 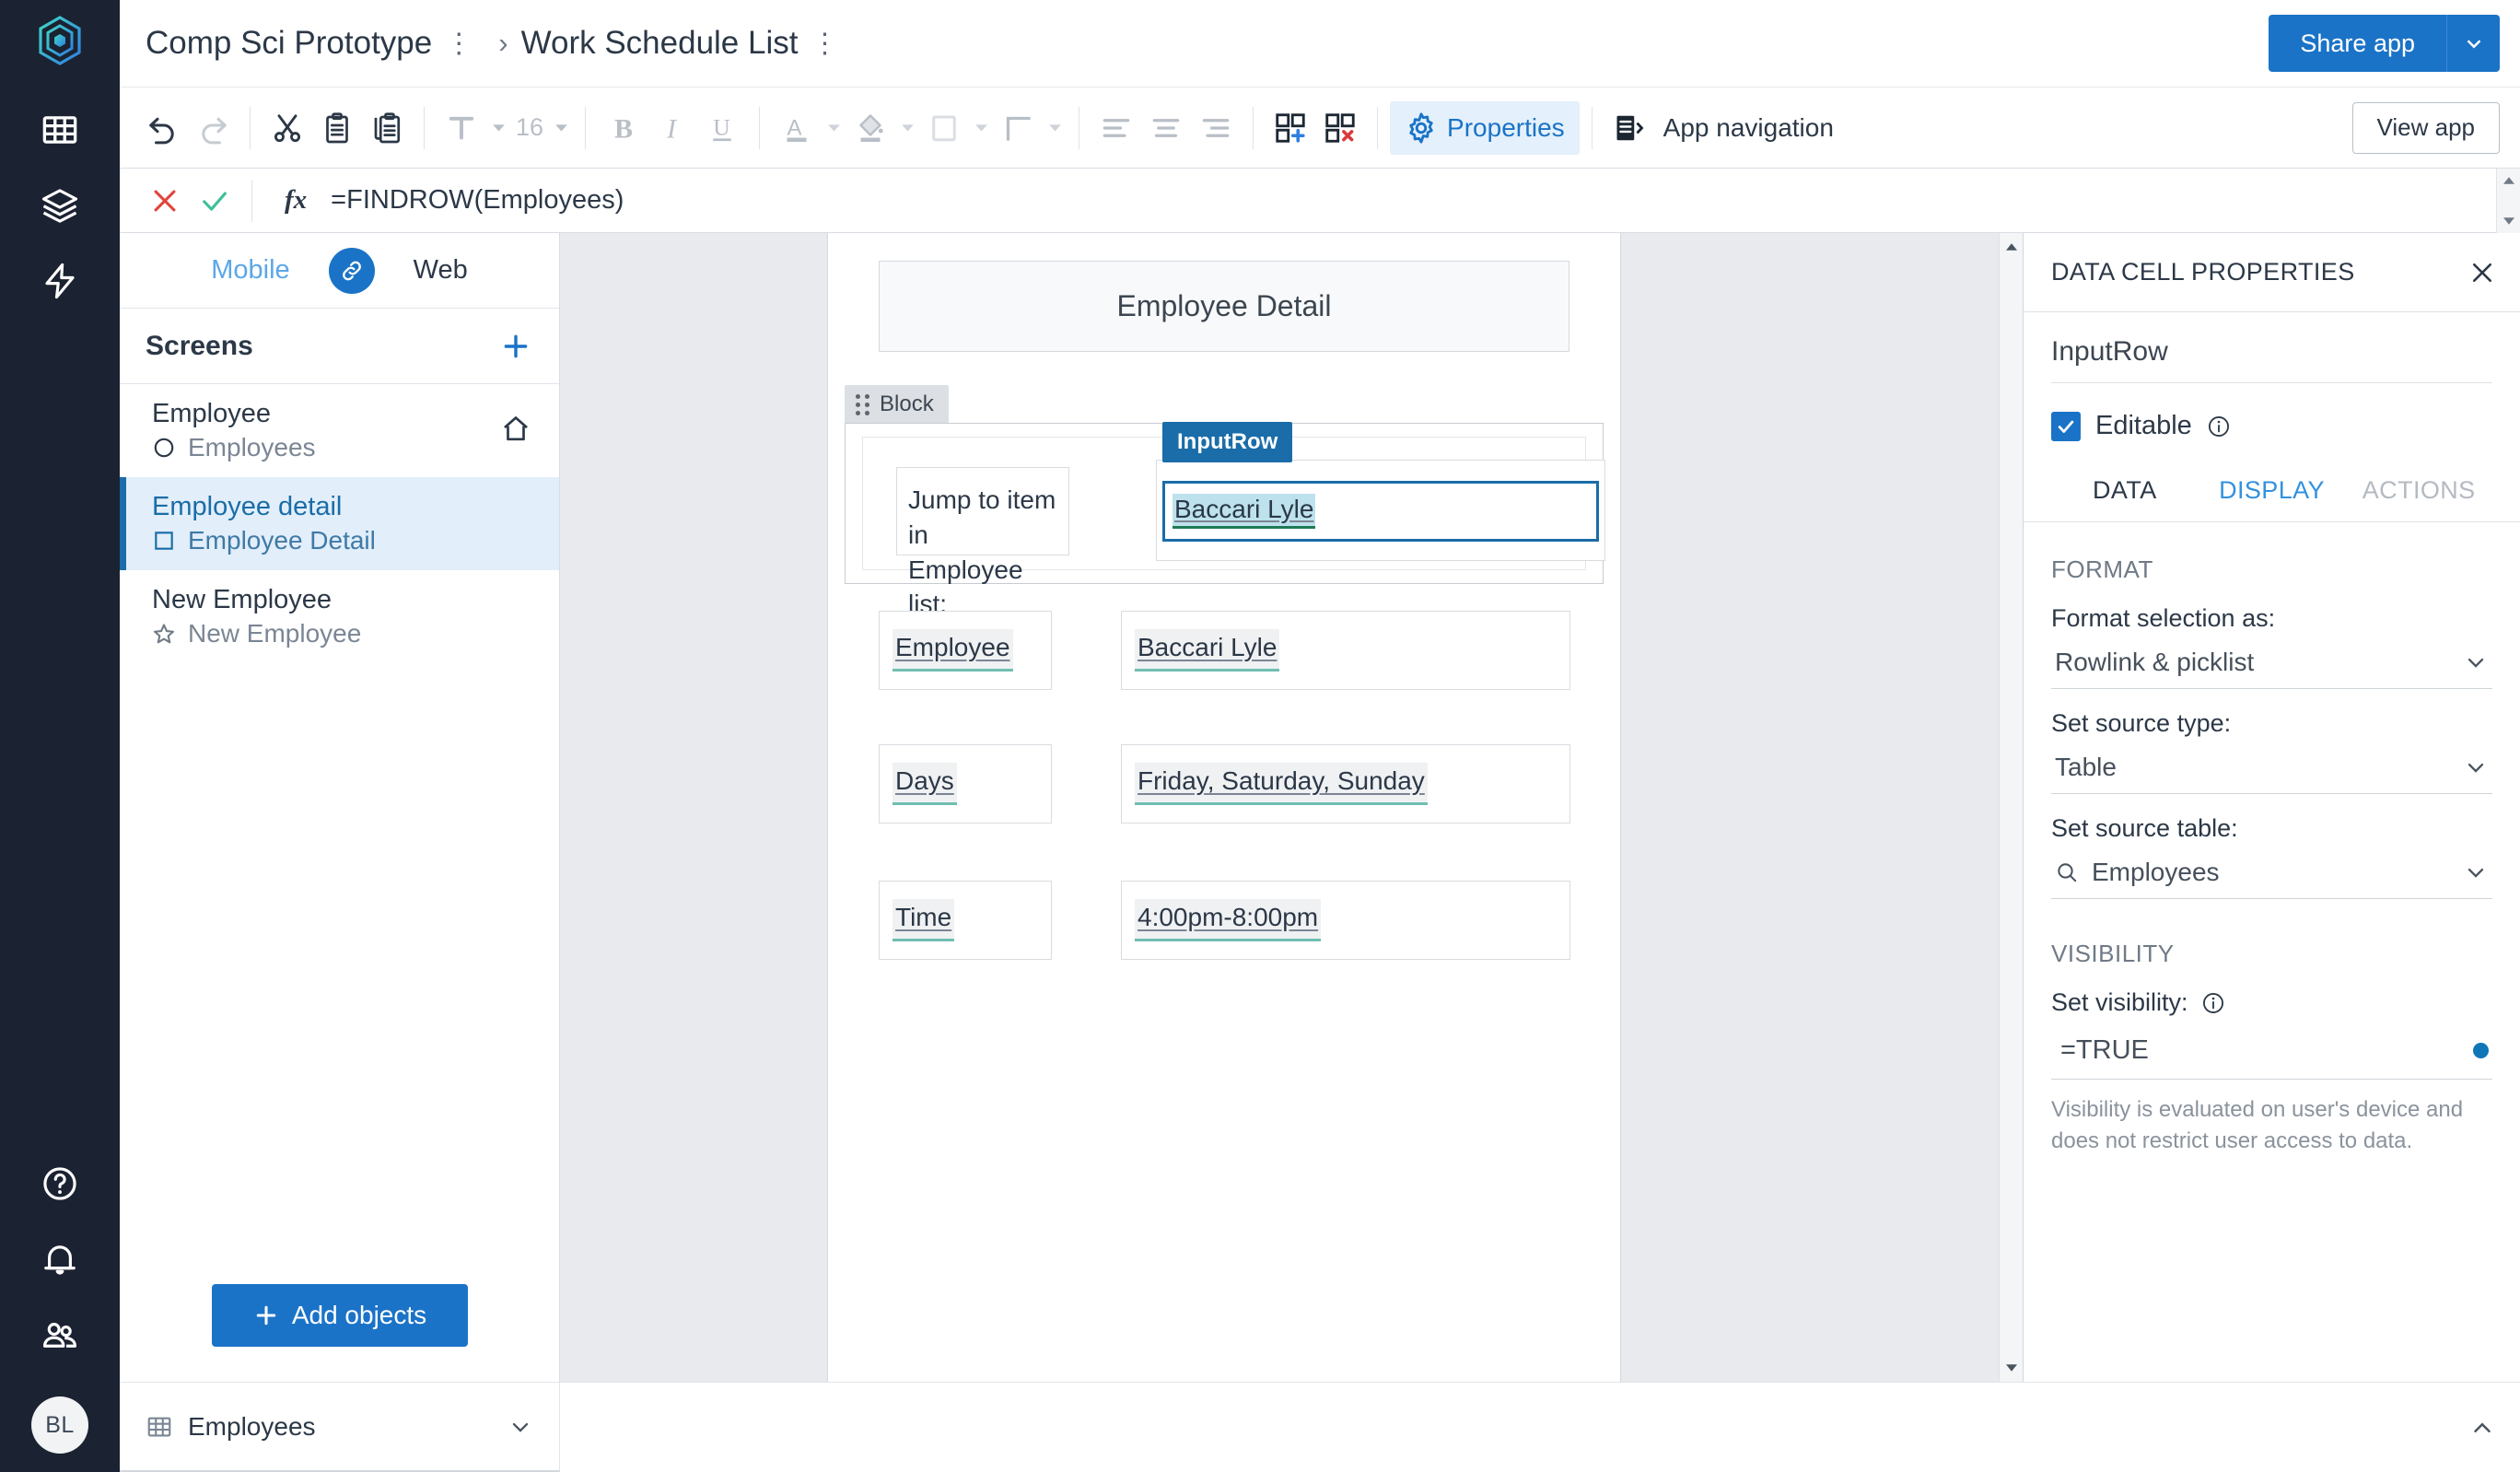 What do you see at coordinates (1345, 650) in the screenshot?
I see `row-value-cell: Baccari Lyle` at bounding box center [1345, 650].